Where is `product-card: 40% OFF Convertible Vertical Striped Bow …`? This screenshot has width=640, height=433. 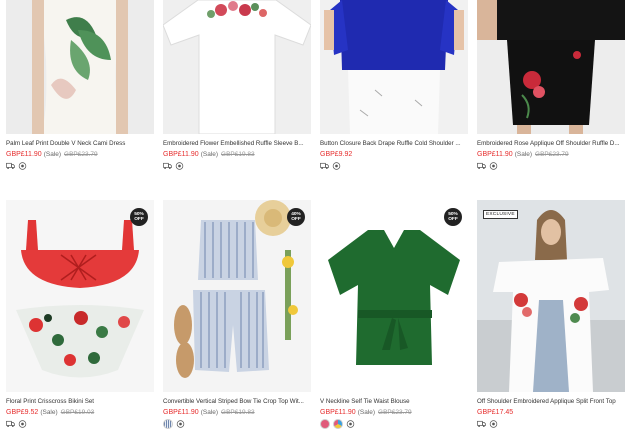 product-card: 40% OFF Convertible Vertical Striped Bow … is located at coordinates (237, 316).